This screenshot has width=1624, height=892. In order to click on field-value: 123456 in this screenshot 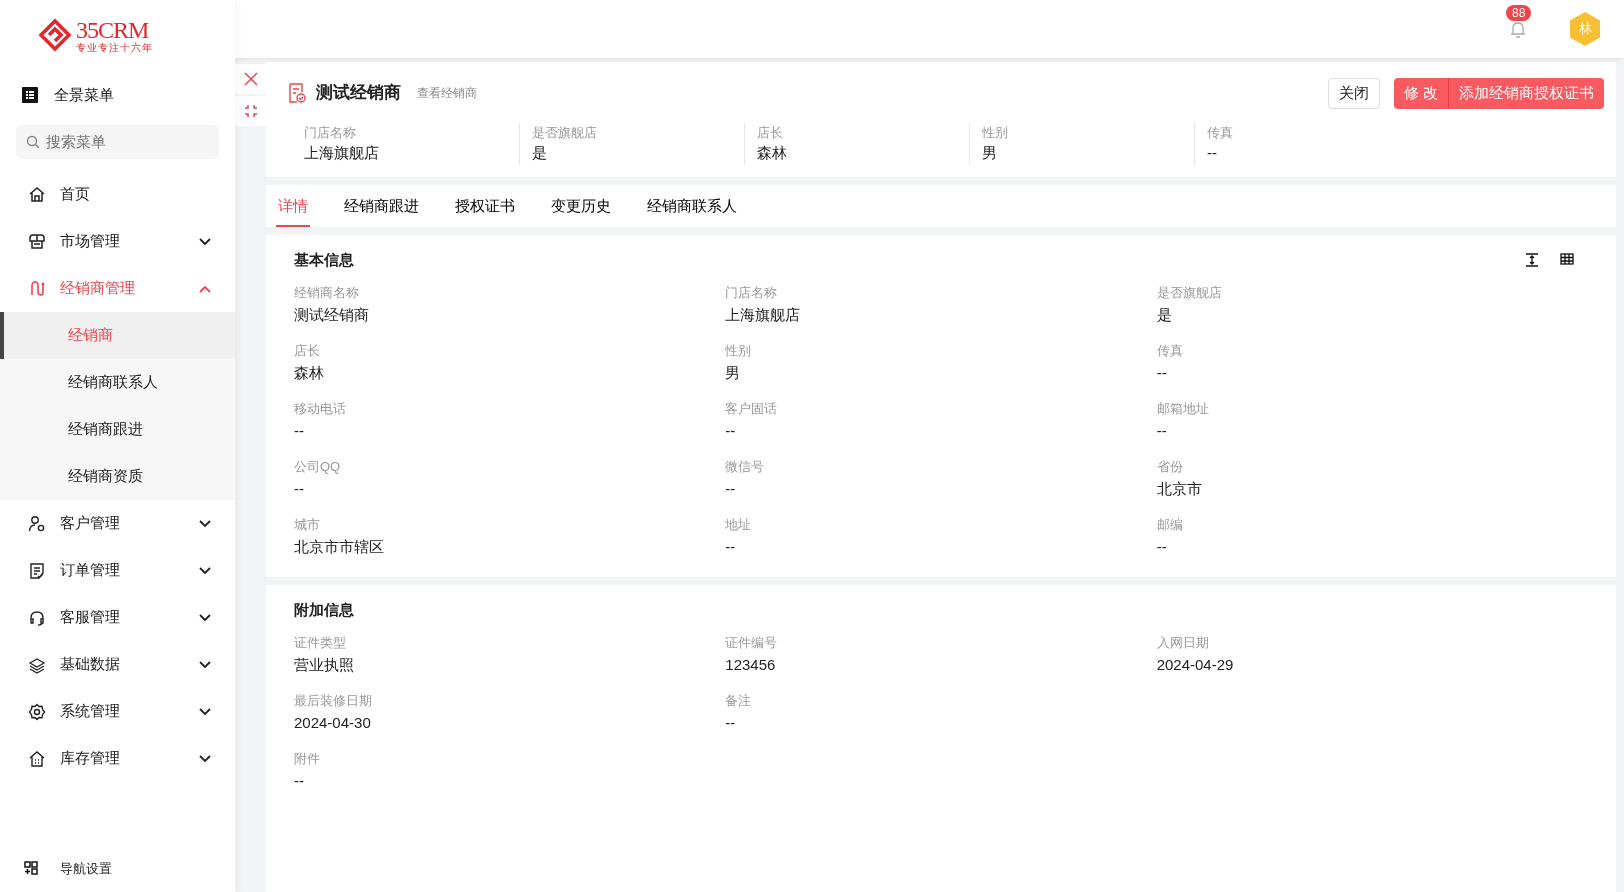, I will do `click(751, 665)`.